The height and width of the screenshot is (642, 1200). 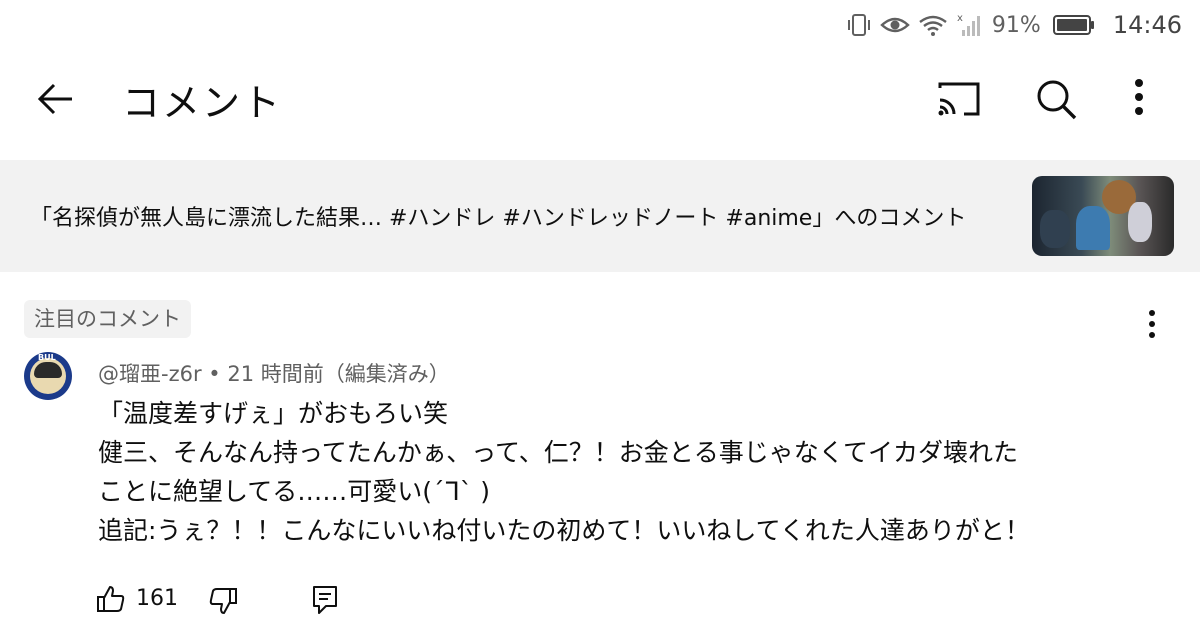 I want to click on more-options-button, so click(x=1139, y=99).